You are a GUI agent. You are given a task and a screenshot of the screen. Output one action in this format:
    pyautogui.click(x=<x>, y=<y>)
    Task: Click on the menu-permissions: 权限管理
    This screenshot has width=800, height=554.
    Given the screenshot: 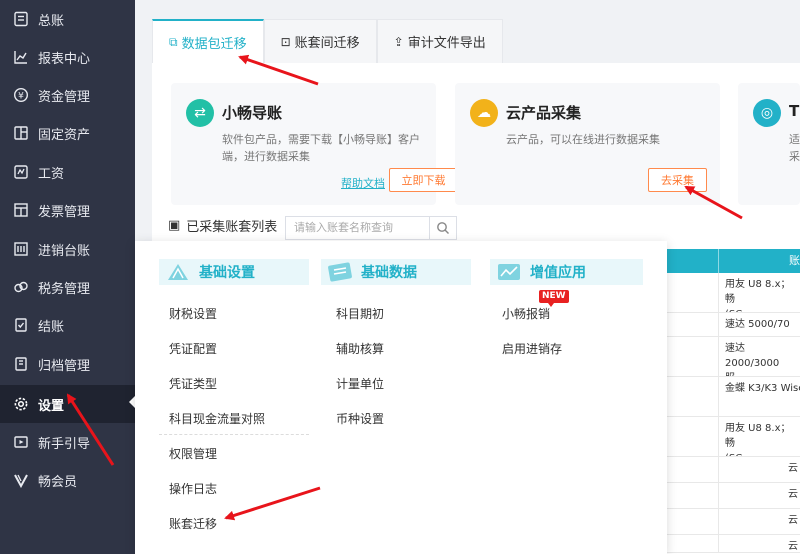 What is the action you would take?
    pyautogui.click(x=193, y=453)
    